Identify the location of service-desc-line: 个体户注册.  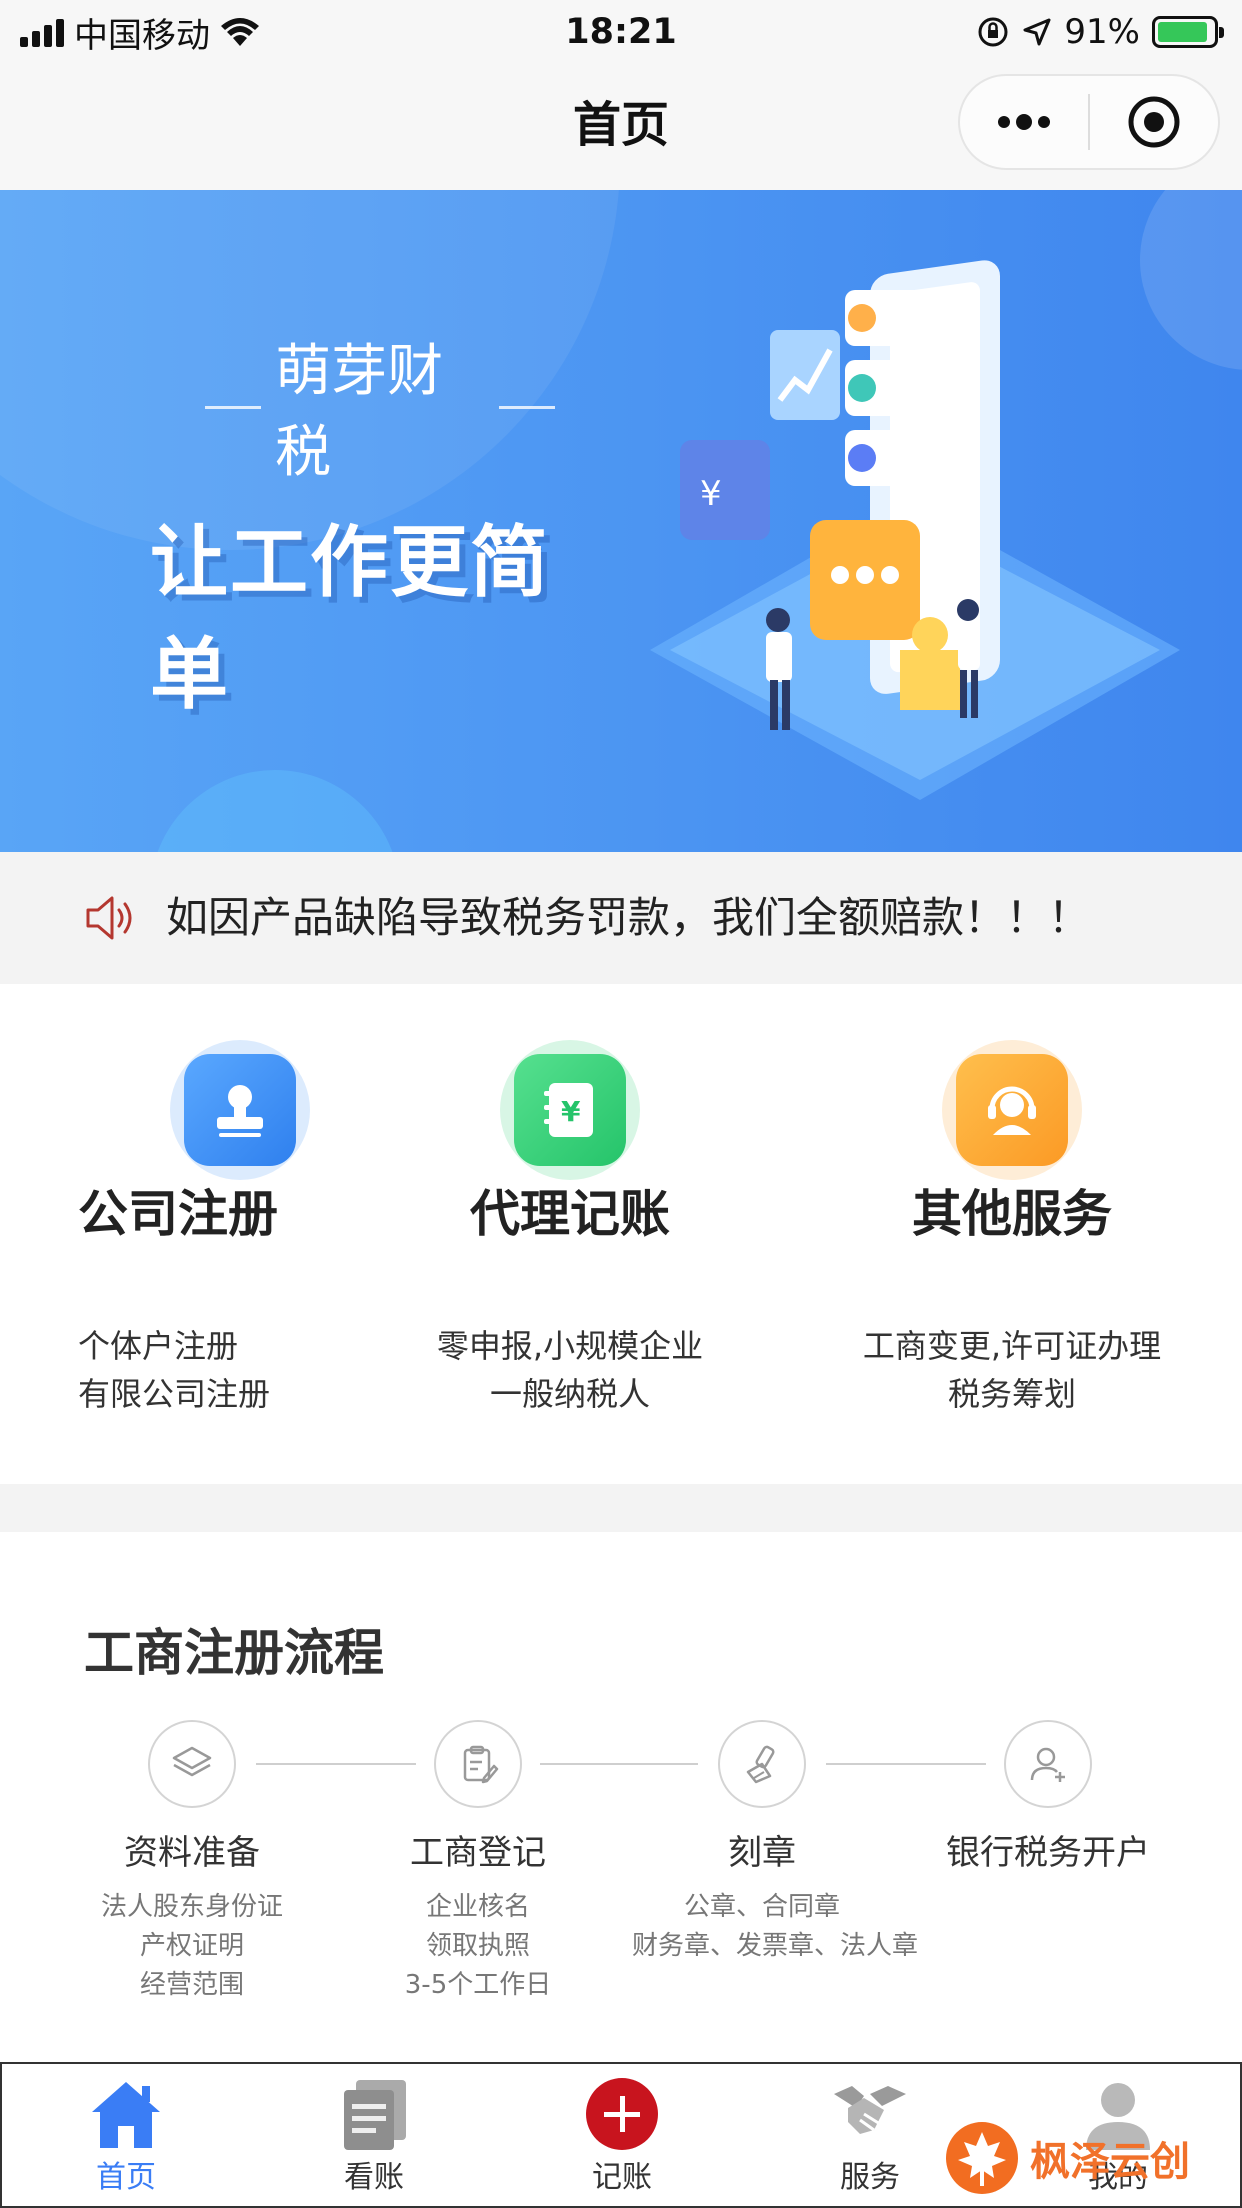
(158, 1346).